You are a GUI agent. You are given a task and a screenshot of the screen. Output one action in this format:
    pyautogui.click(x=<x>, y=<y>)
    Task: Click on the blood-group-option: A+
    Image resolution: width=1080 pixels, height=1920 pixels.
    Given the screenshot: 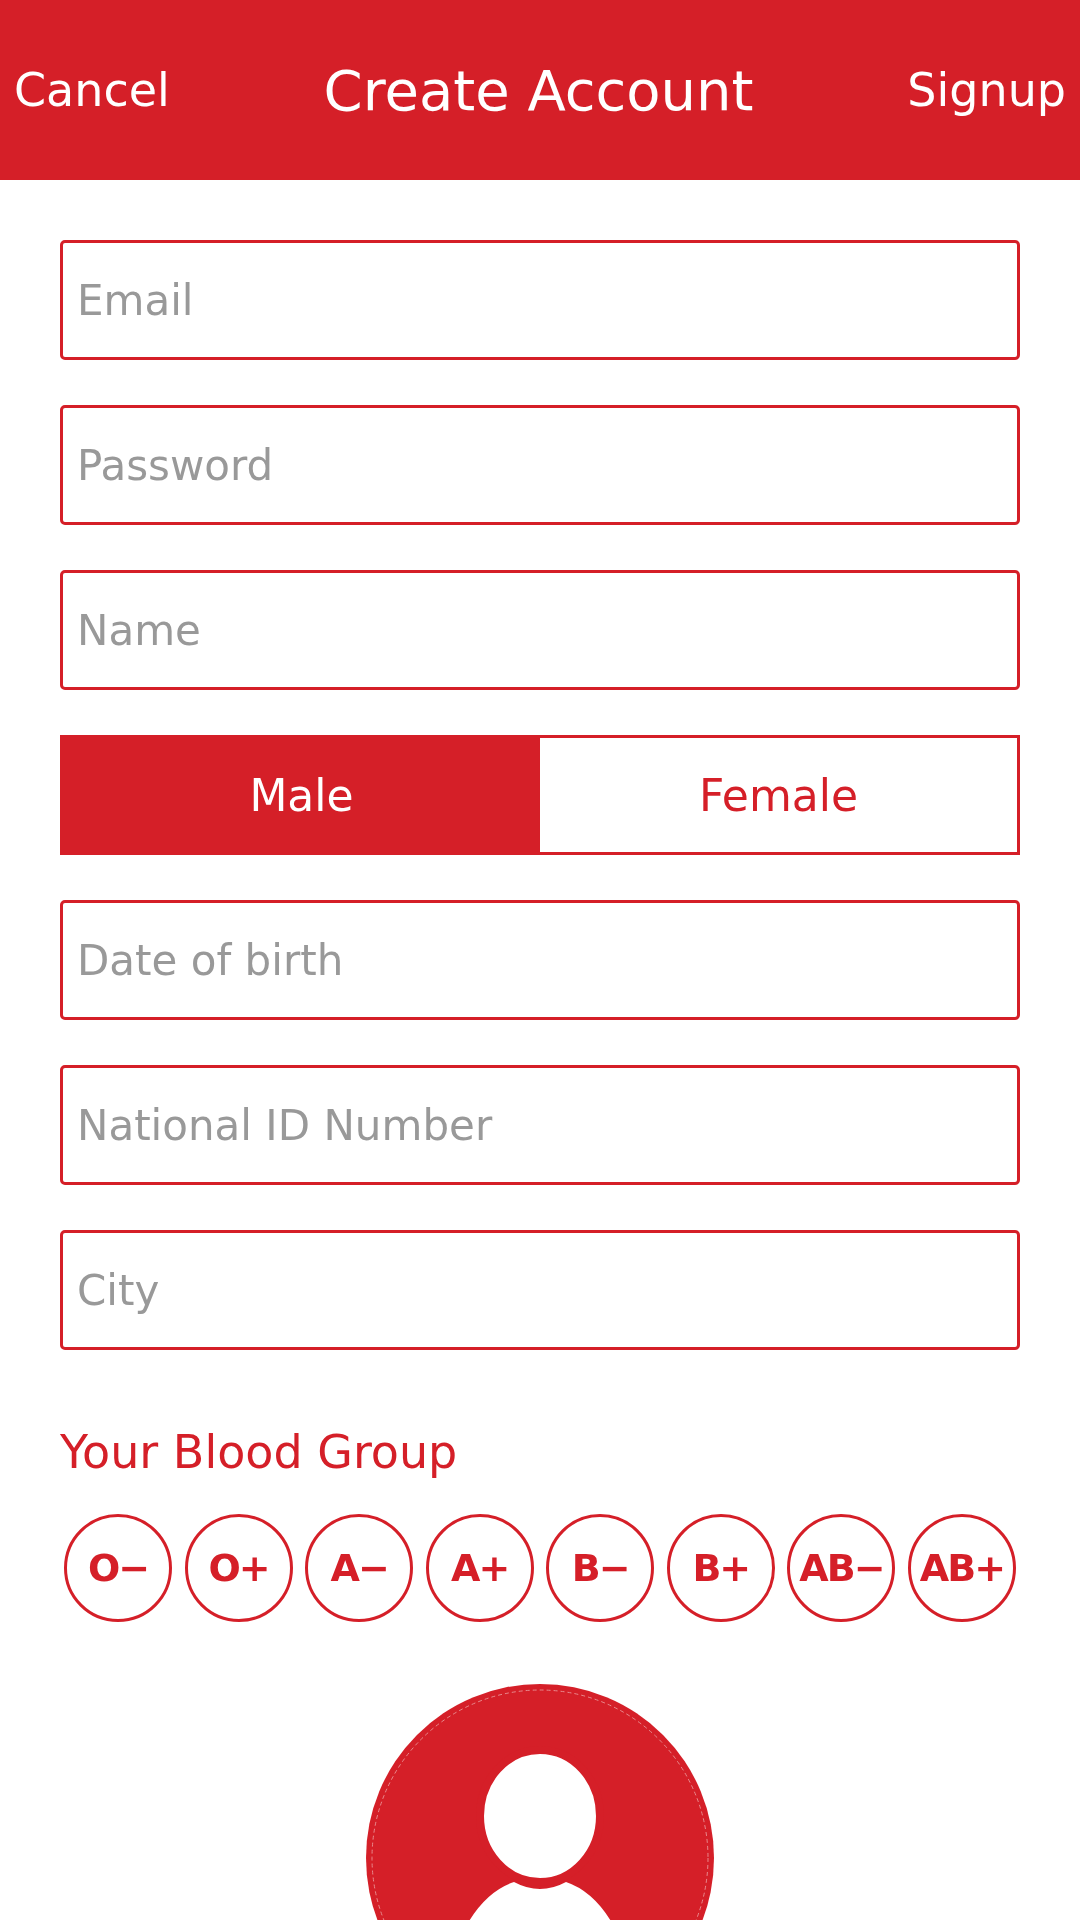 What is the action you would take?
    pyautogui.click(x=479, y=1568)
    